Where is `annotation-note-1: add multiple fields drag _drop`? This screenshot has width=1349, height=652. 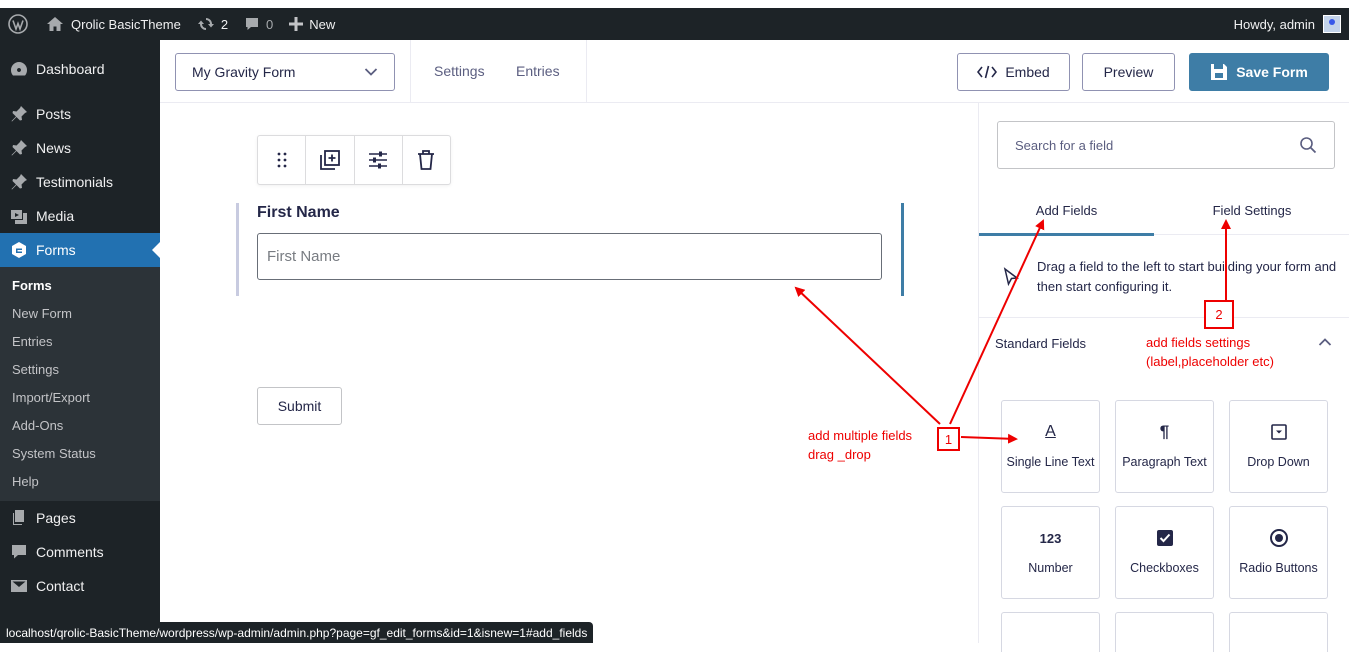
annotation-note-1: add multiple fields drag _drop is located at coordinates (860, 445).